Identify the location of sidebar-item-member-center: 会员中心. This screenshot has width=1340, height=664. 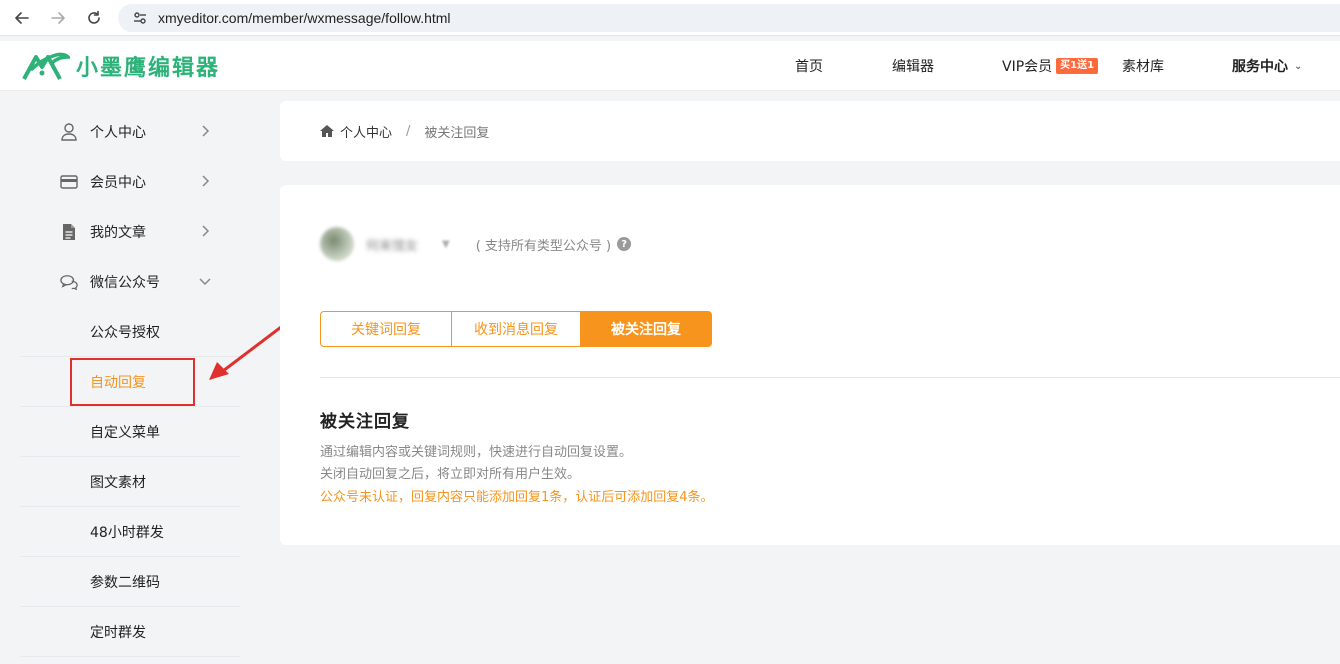
(130, 182).